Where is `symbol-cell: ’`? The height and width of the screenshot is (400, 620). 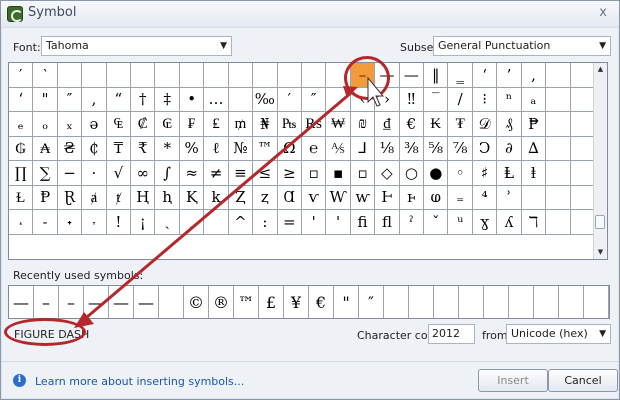 symbol-cell: ’ is located at coordinates (509, 75).